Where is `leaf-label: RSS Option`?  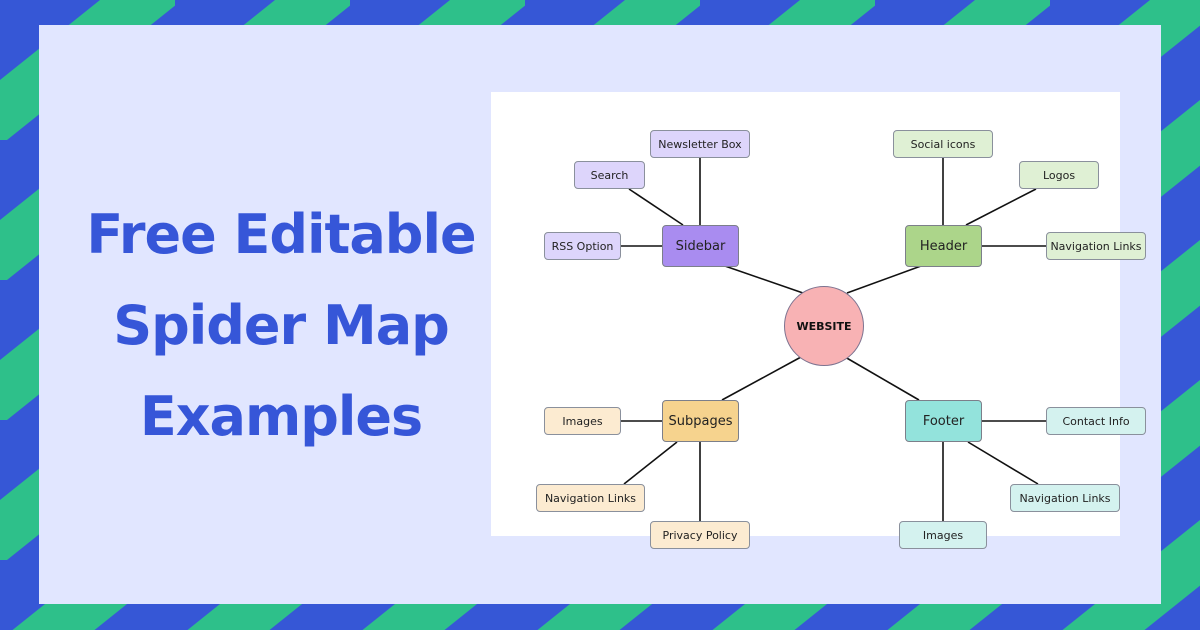 leaf-label: RSS Option is located at coordinates (582, 246).